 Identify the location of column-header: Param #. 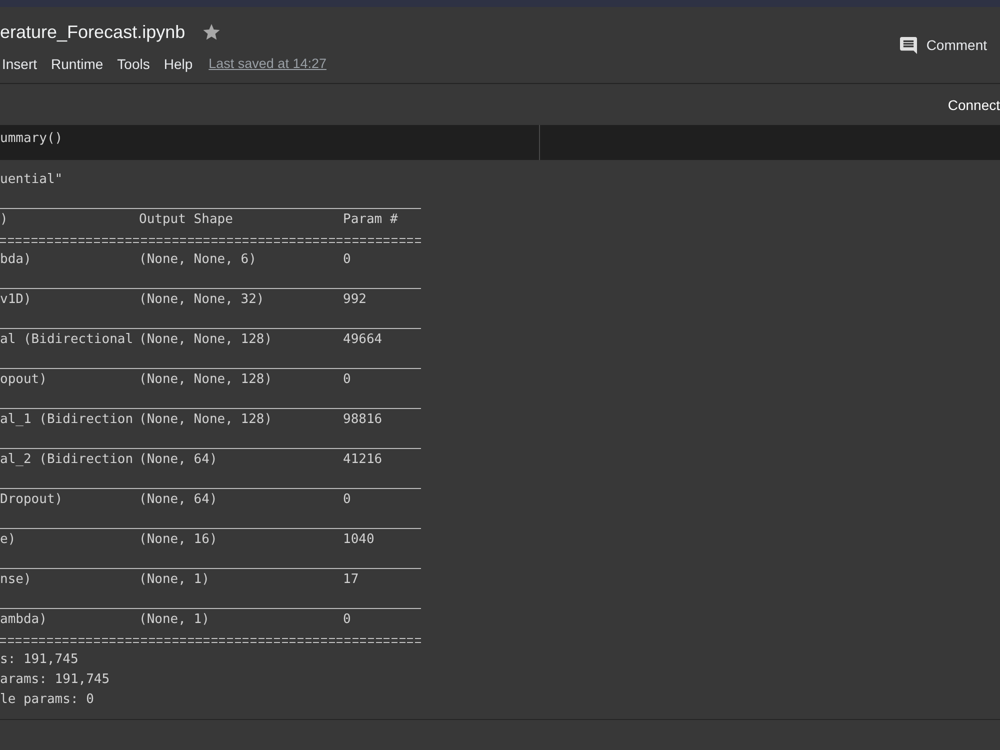
(371, 220).